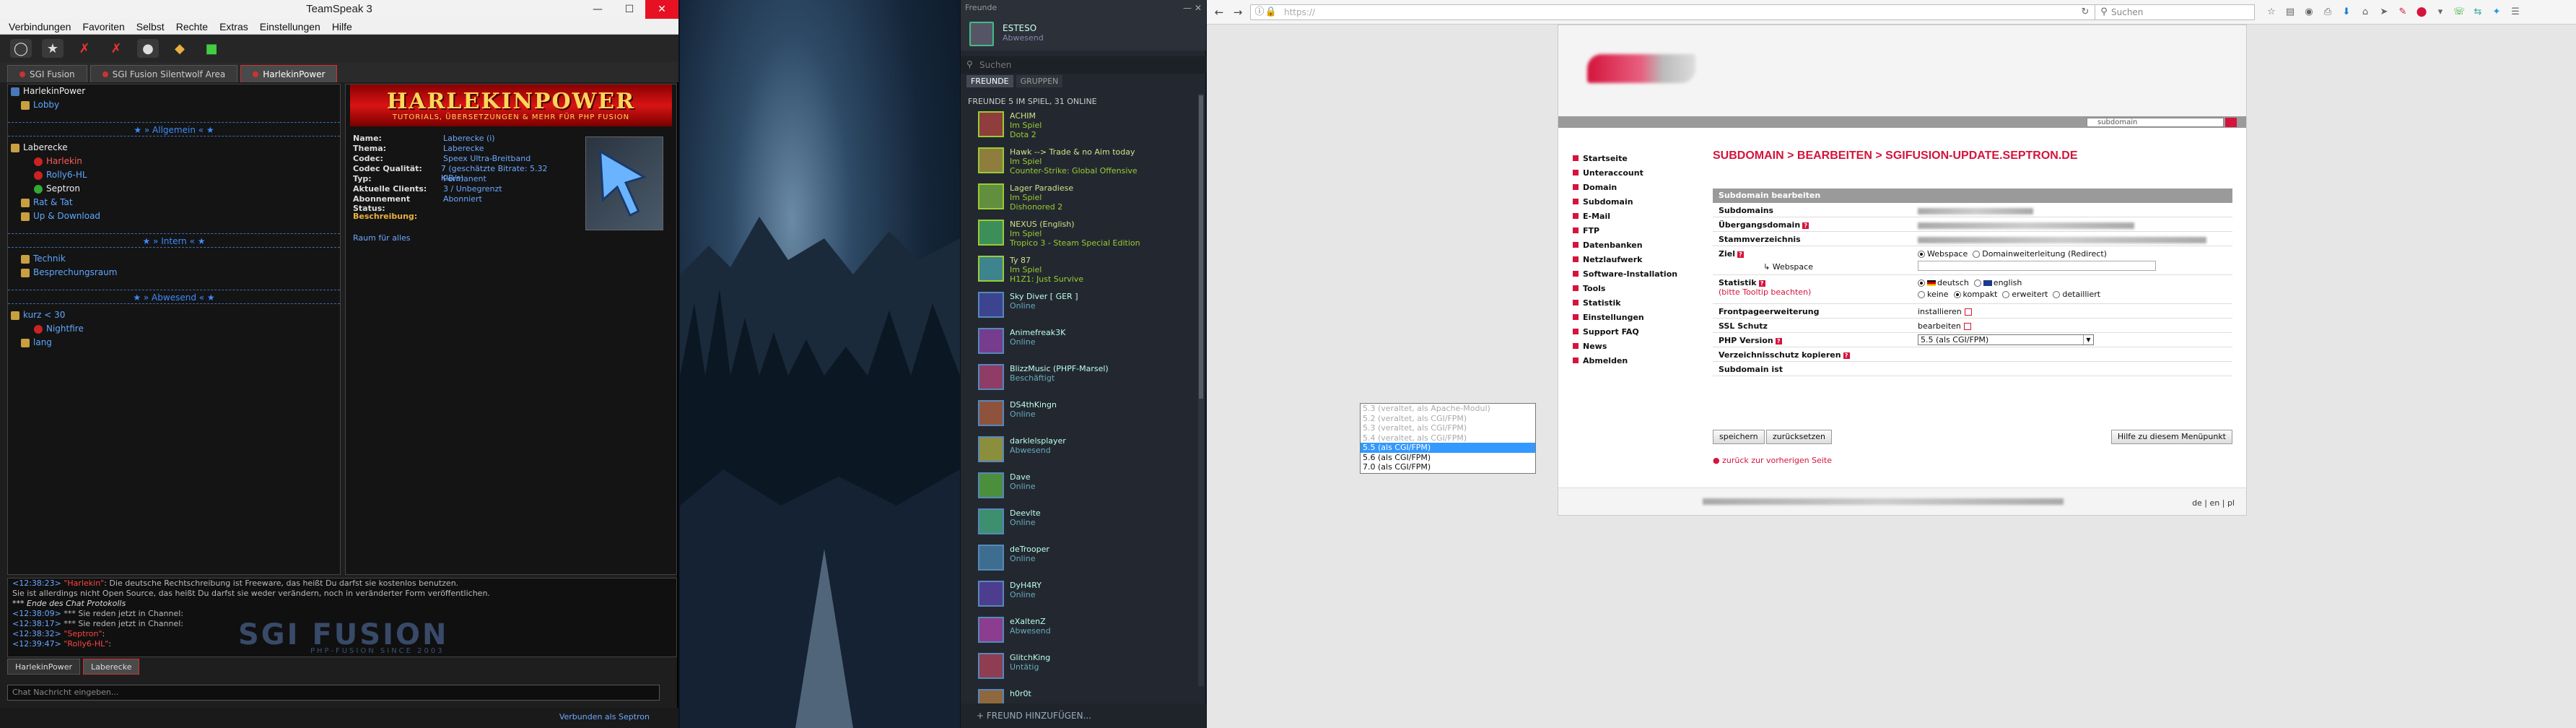 The height and width of the screenshot is (728, 2576). What do you see at coordinates (1013, 560) in the screenshot?
I see `friend-item: deTrooper Online` at bounding box center [1013, 560].